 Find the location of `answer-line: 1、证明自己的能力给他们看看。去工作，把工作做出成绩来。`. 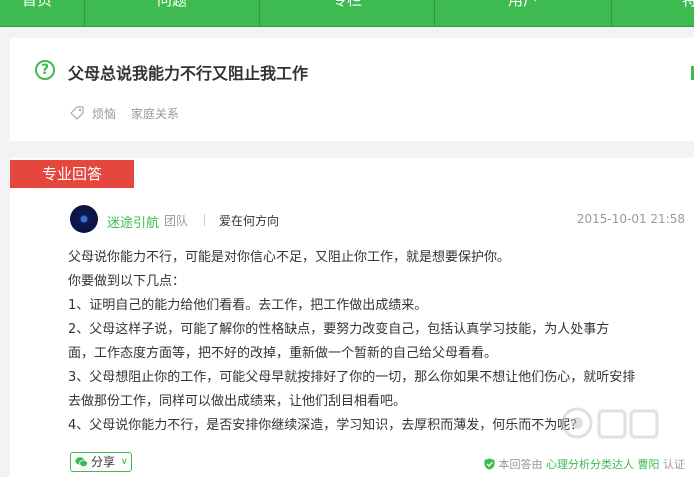

answer-line: 1、证明自己的能力给他们看看。去工作，把工作做出成绩来。 is located at coordinates (248, 305).